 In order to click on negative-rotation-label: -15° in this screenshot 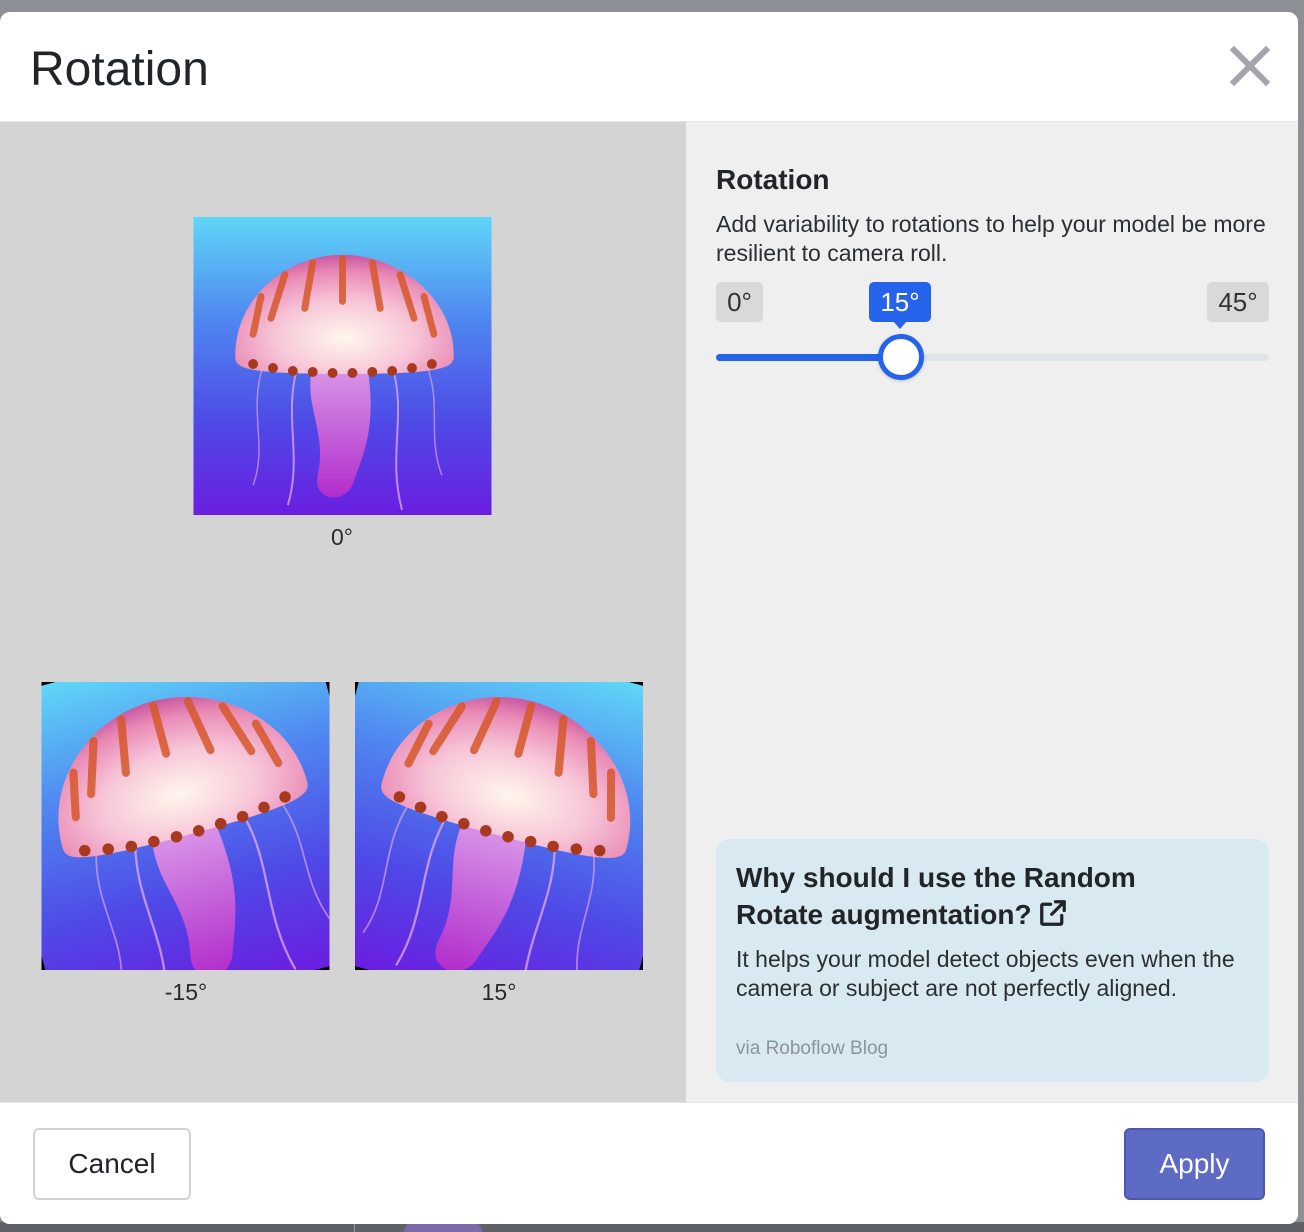, I will do `click(186, 992)`.